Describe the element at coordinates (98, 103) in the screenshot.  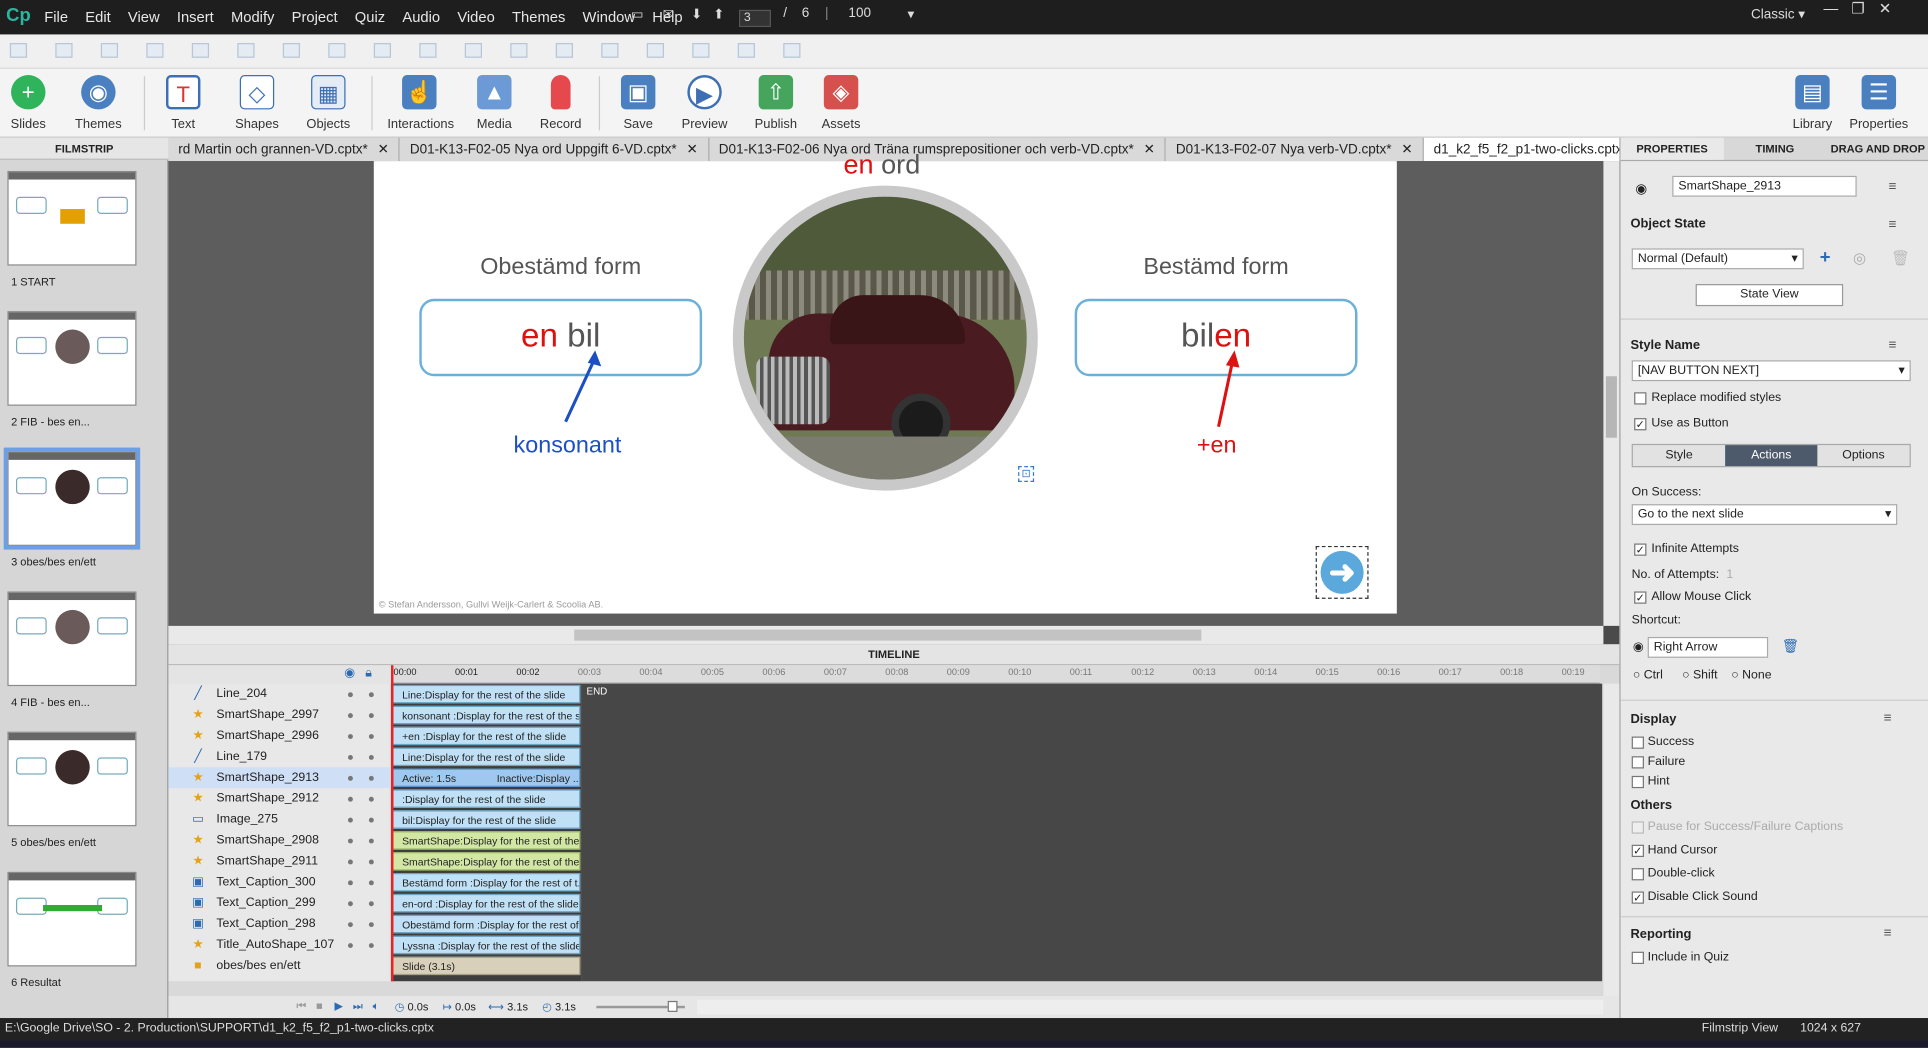
I see `themes-button: ◉ Themes` at that location.